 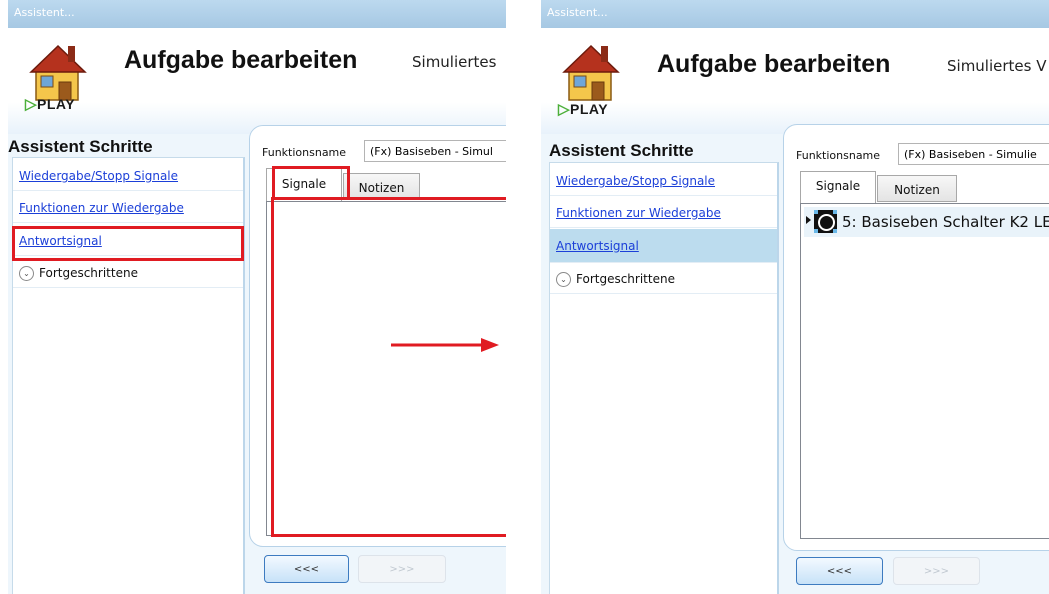 I want to click on page-subtitle: Simuliertes, so click(x=454, y=62).